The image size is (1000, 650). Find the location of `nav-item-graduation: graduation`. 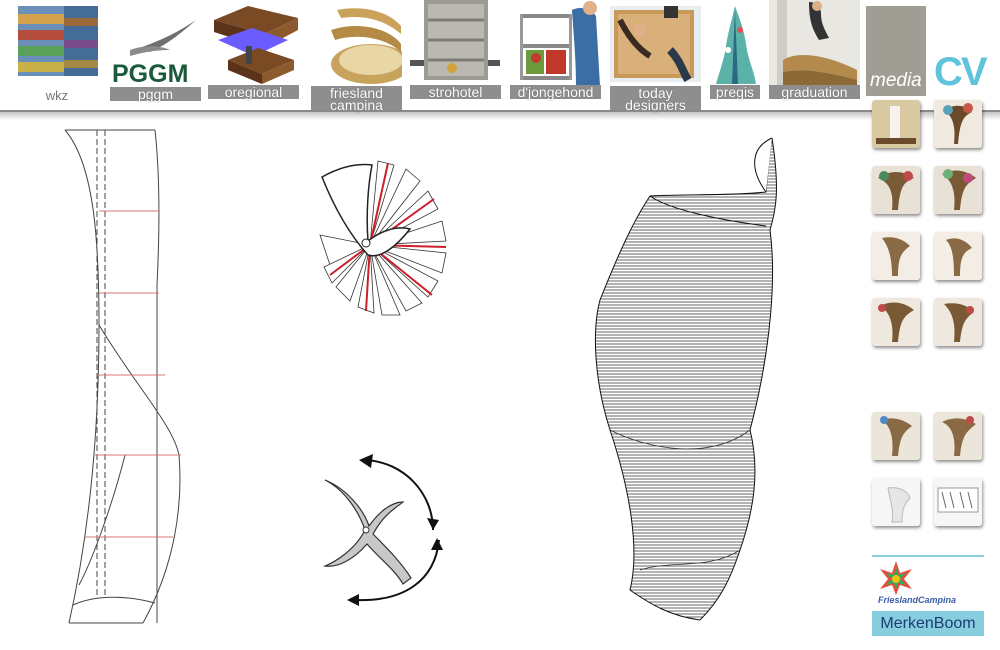

nav-item-graduation: graduation is located at coordinates (814, 52).